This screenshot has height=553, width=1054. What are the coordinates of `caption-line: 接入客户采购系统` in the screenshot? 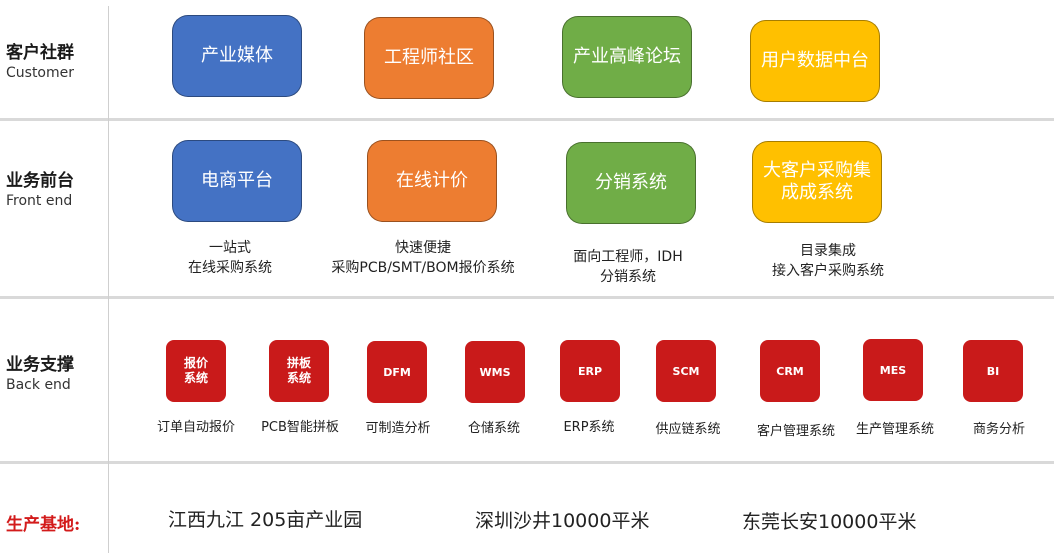 It's located at (828, 271).